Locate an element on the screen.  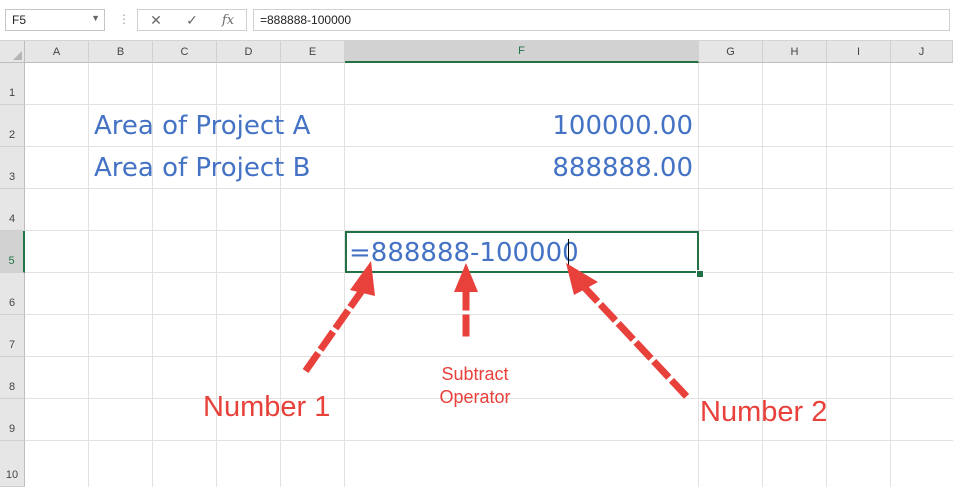
column-header-b: B is located at coordinates (121, 52).